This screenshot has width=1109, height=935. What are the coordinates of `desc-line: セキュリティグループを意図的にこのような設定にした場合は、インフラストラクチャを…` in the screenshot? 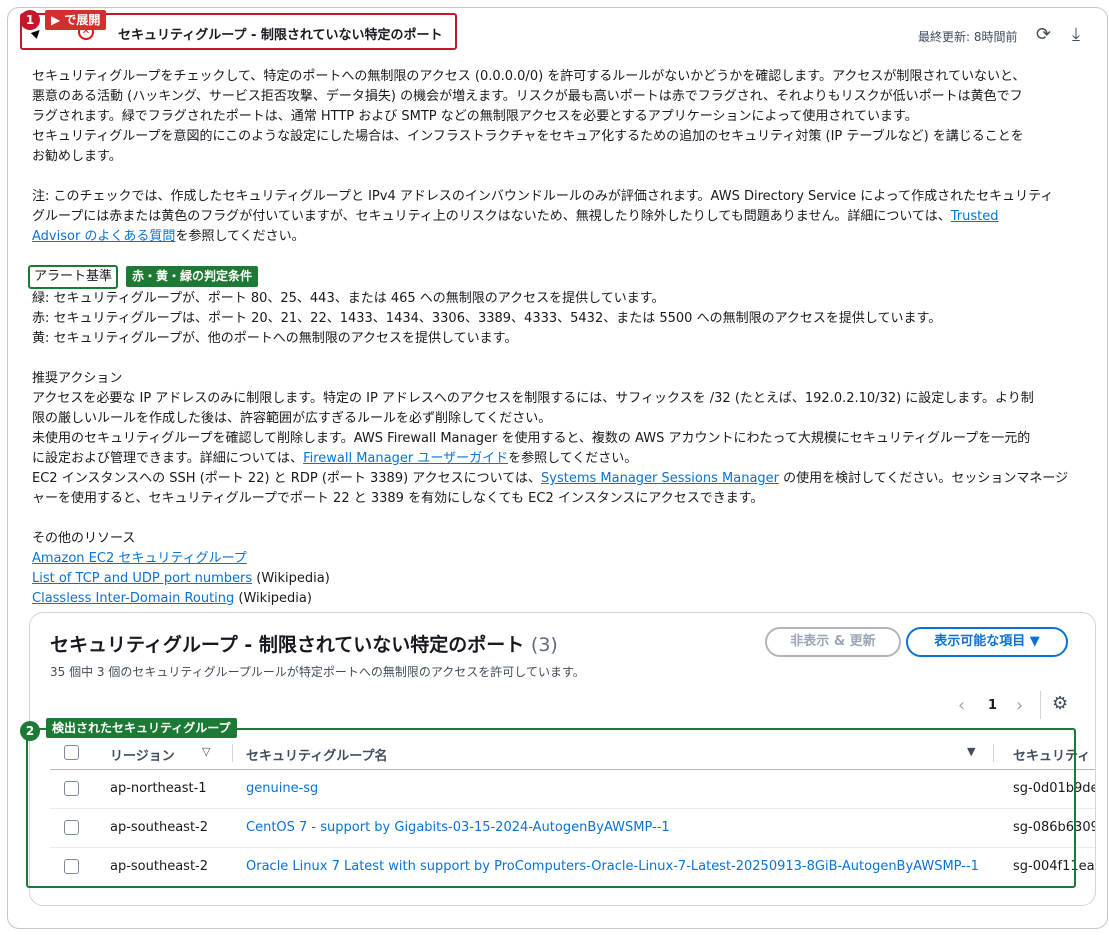 It's located at (528, 136).